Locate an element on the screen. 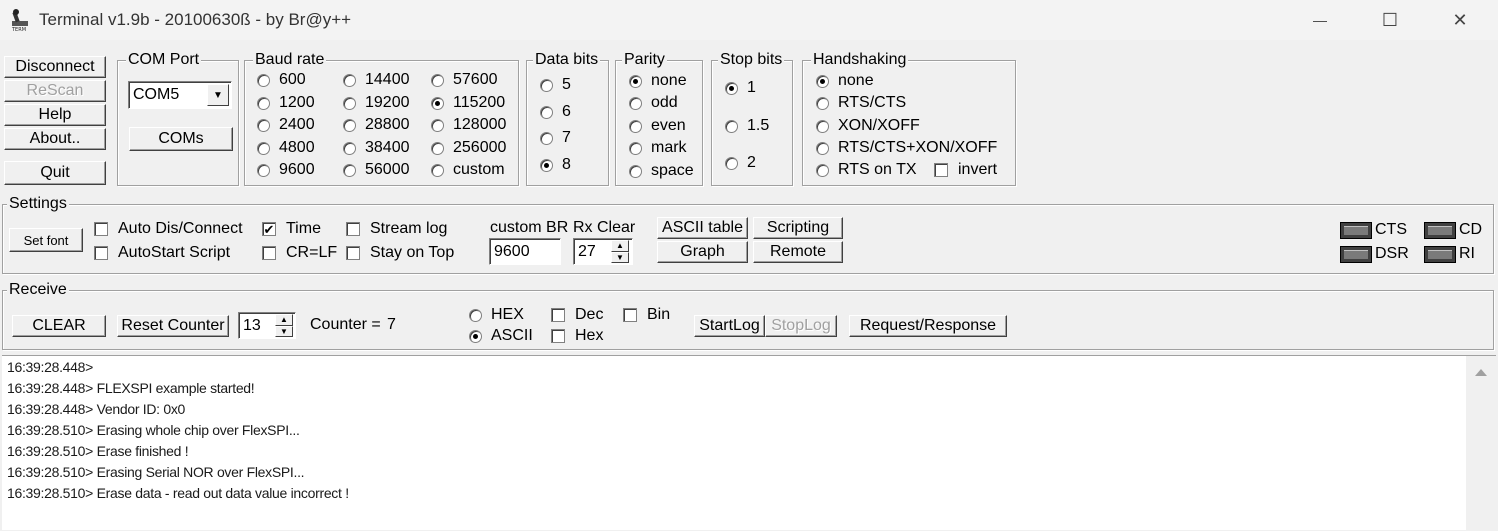 The image size is (1498, 531). baud-1200: 1200 is located at coordinates (286, 103).